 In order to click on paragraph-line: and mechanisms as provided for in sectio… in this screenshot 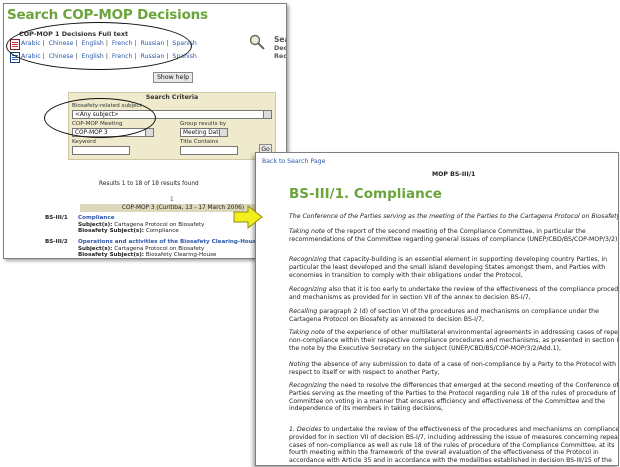, I will do `click(453, 298)`.